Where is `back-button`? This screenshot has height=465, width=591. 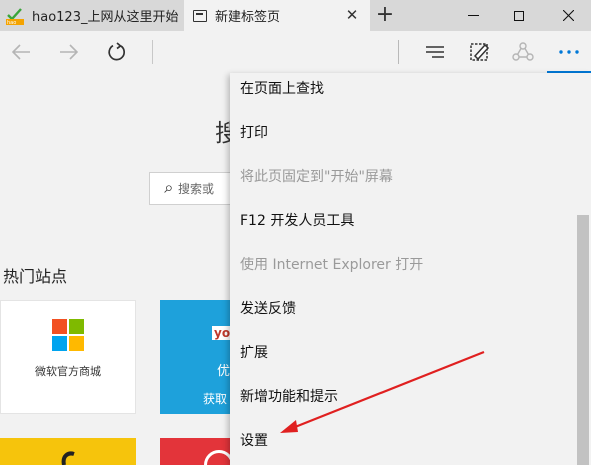
back-button is located at coordinates (21, 52).